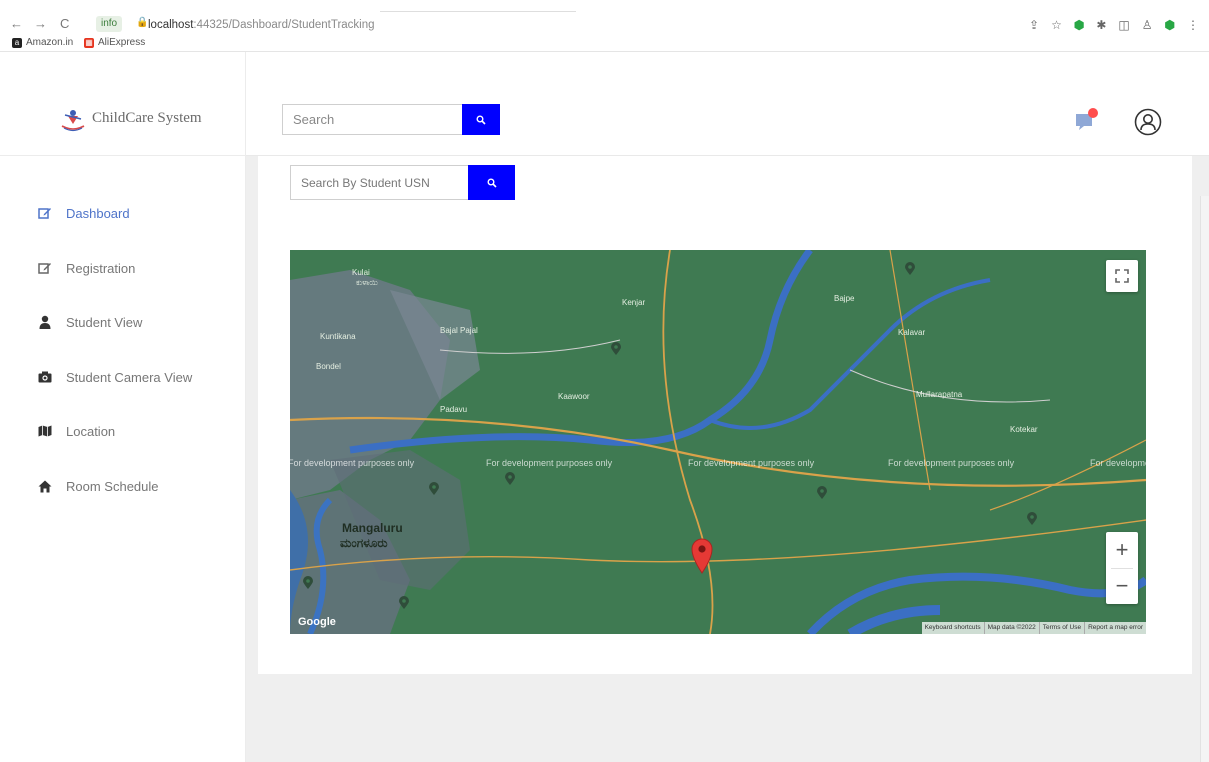 This screenshot has height=762, width=1209. What do you see at coordinates (338, 336) in the screenshot?
I see `map-label: Kuntikana` at bounding box center [338, 336].